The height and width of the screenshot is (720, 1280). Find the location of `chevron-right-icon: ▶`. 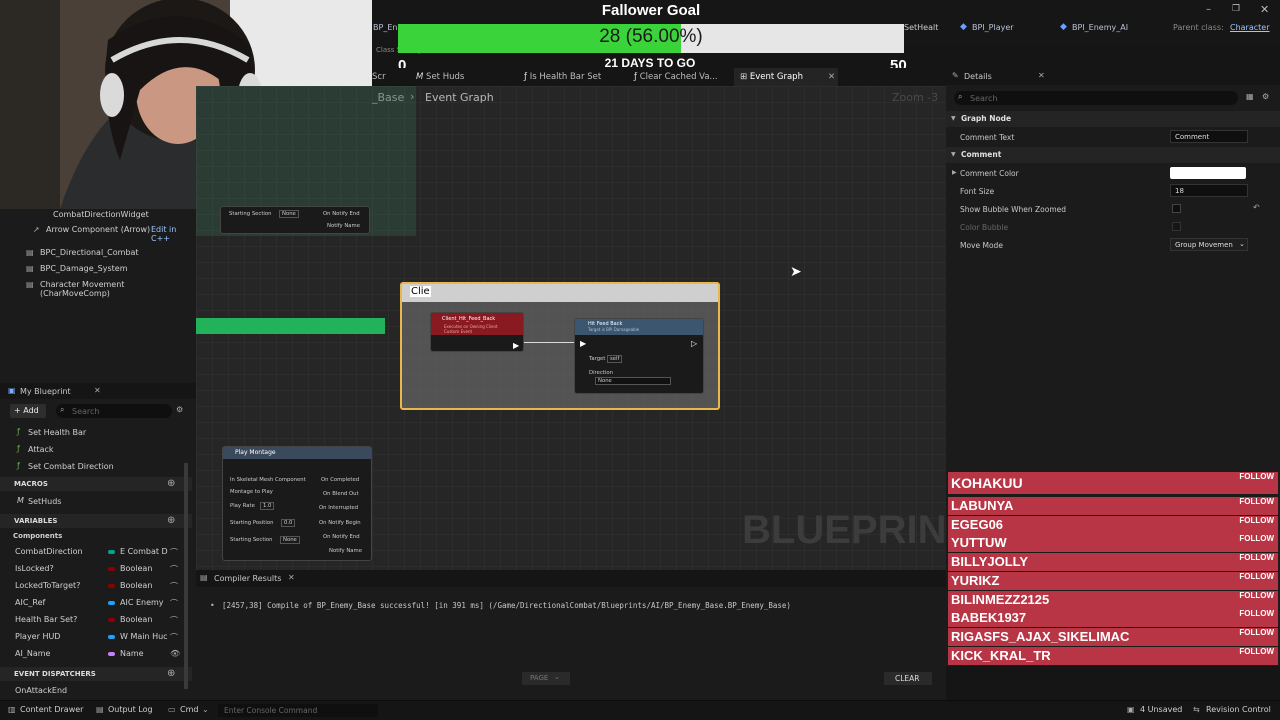

chevron-right-icon: ▶ is located at coordinates (954, 172).